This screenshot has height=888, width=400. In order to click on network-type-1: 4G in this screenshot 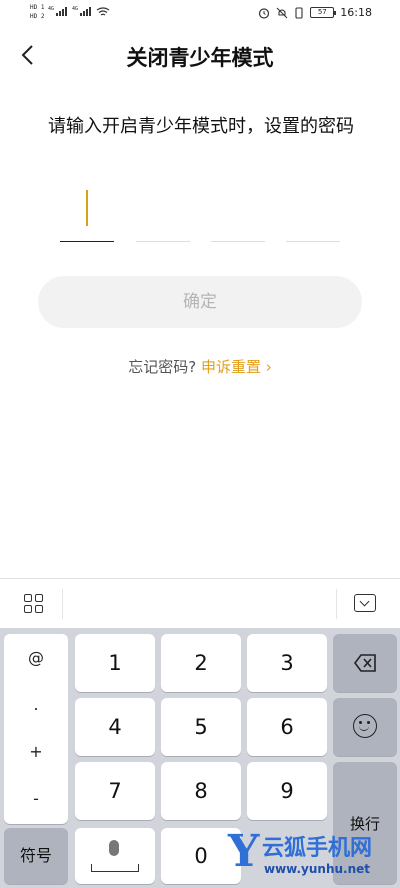, I will do `click(51, 9)`.